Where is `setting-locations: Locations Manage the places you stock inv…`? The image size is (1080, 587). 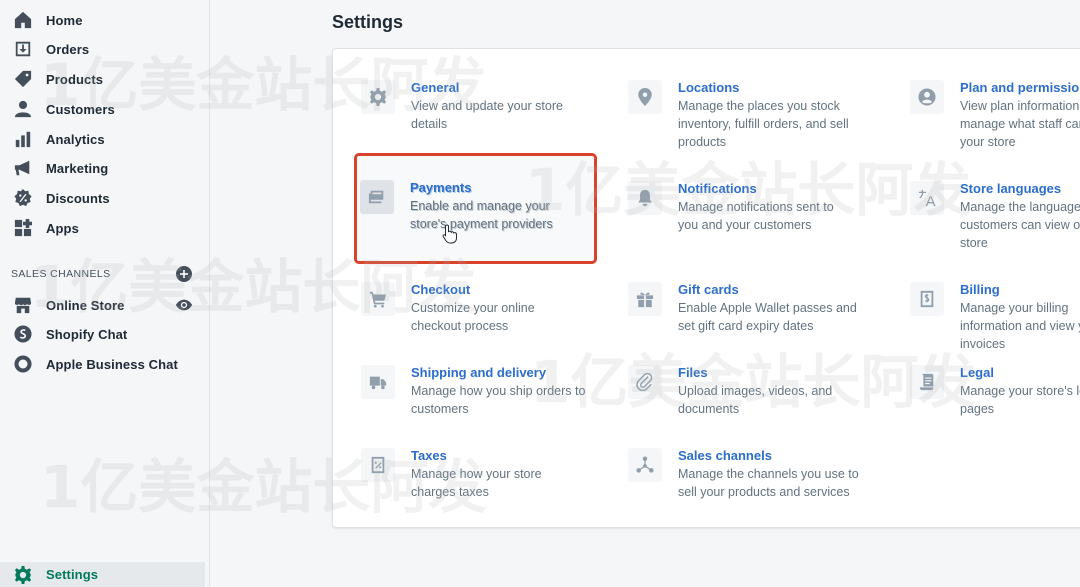 setting-locations: Locations Manage the places you stock inv… is located at coordinates (753, 115).